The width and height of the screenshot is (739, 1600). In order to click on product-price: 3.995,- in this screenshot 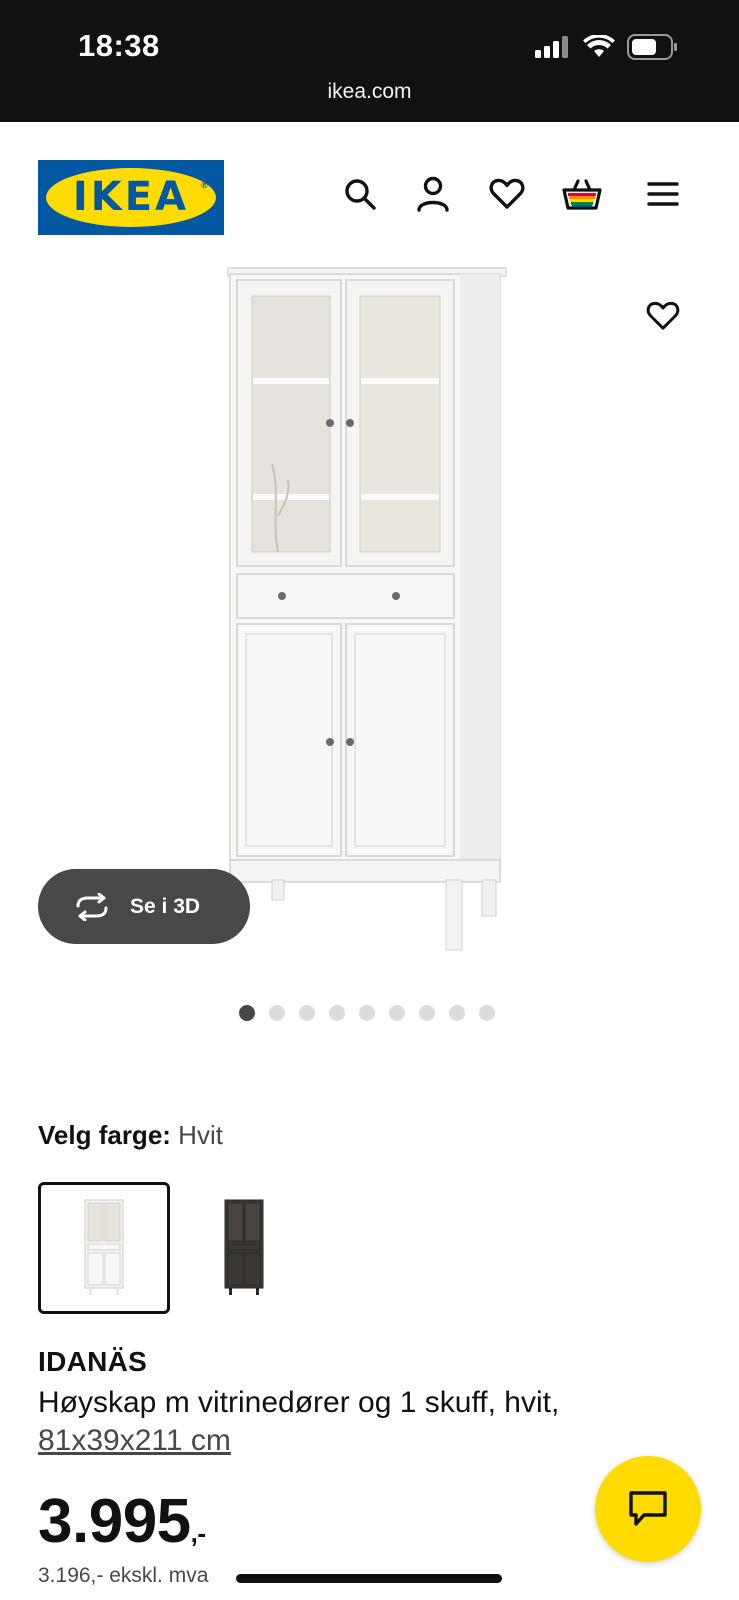, I will do `click(122, 1521)`.